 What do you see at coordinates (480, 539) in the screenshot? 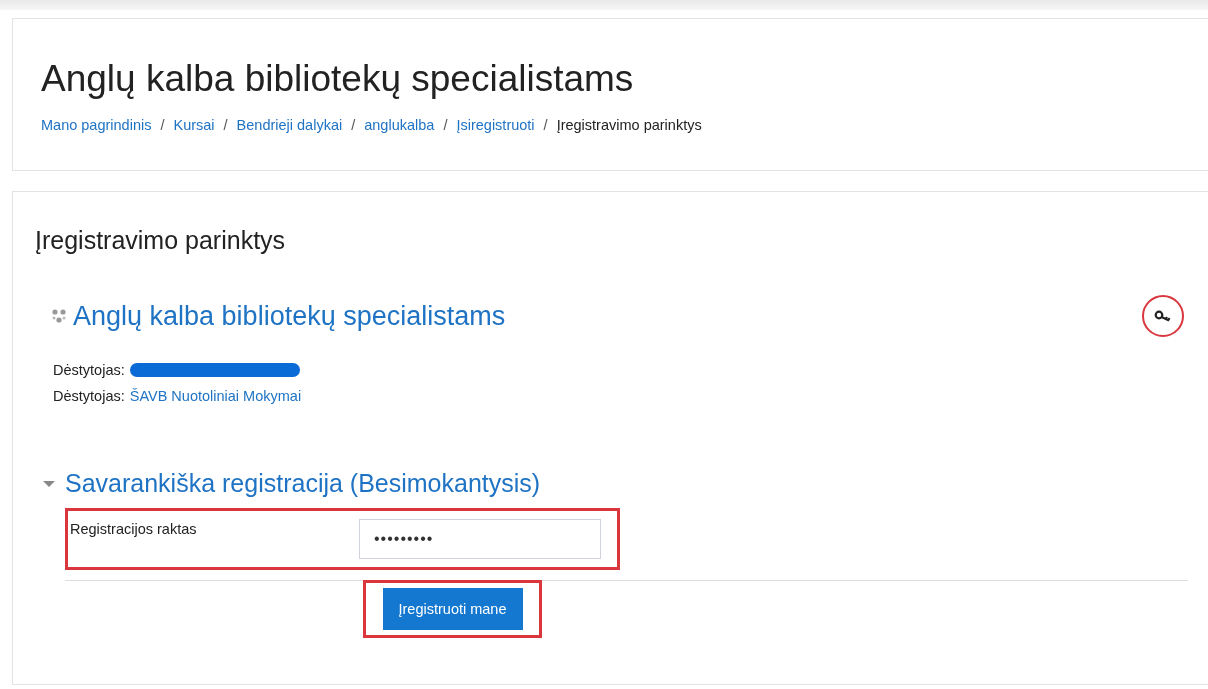
I see `key-input: •••••••••` at bounding box center [480, 539].